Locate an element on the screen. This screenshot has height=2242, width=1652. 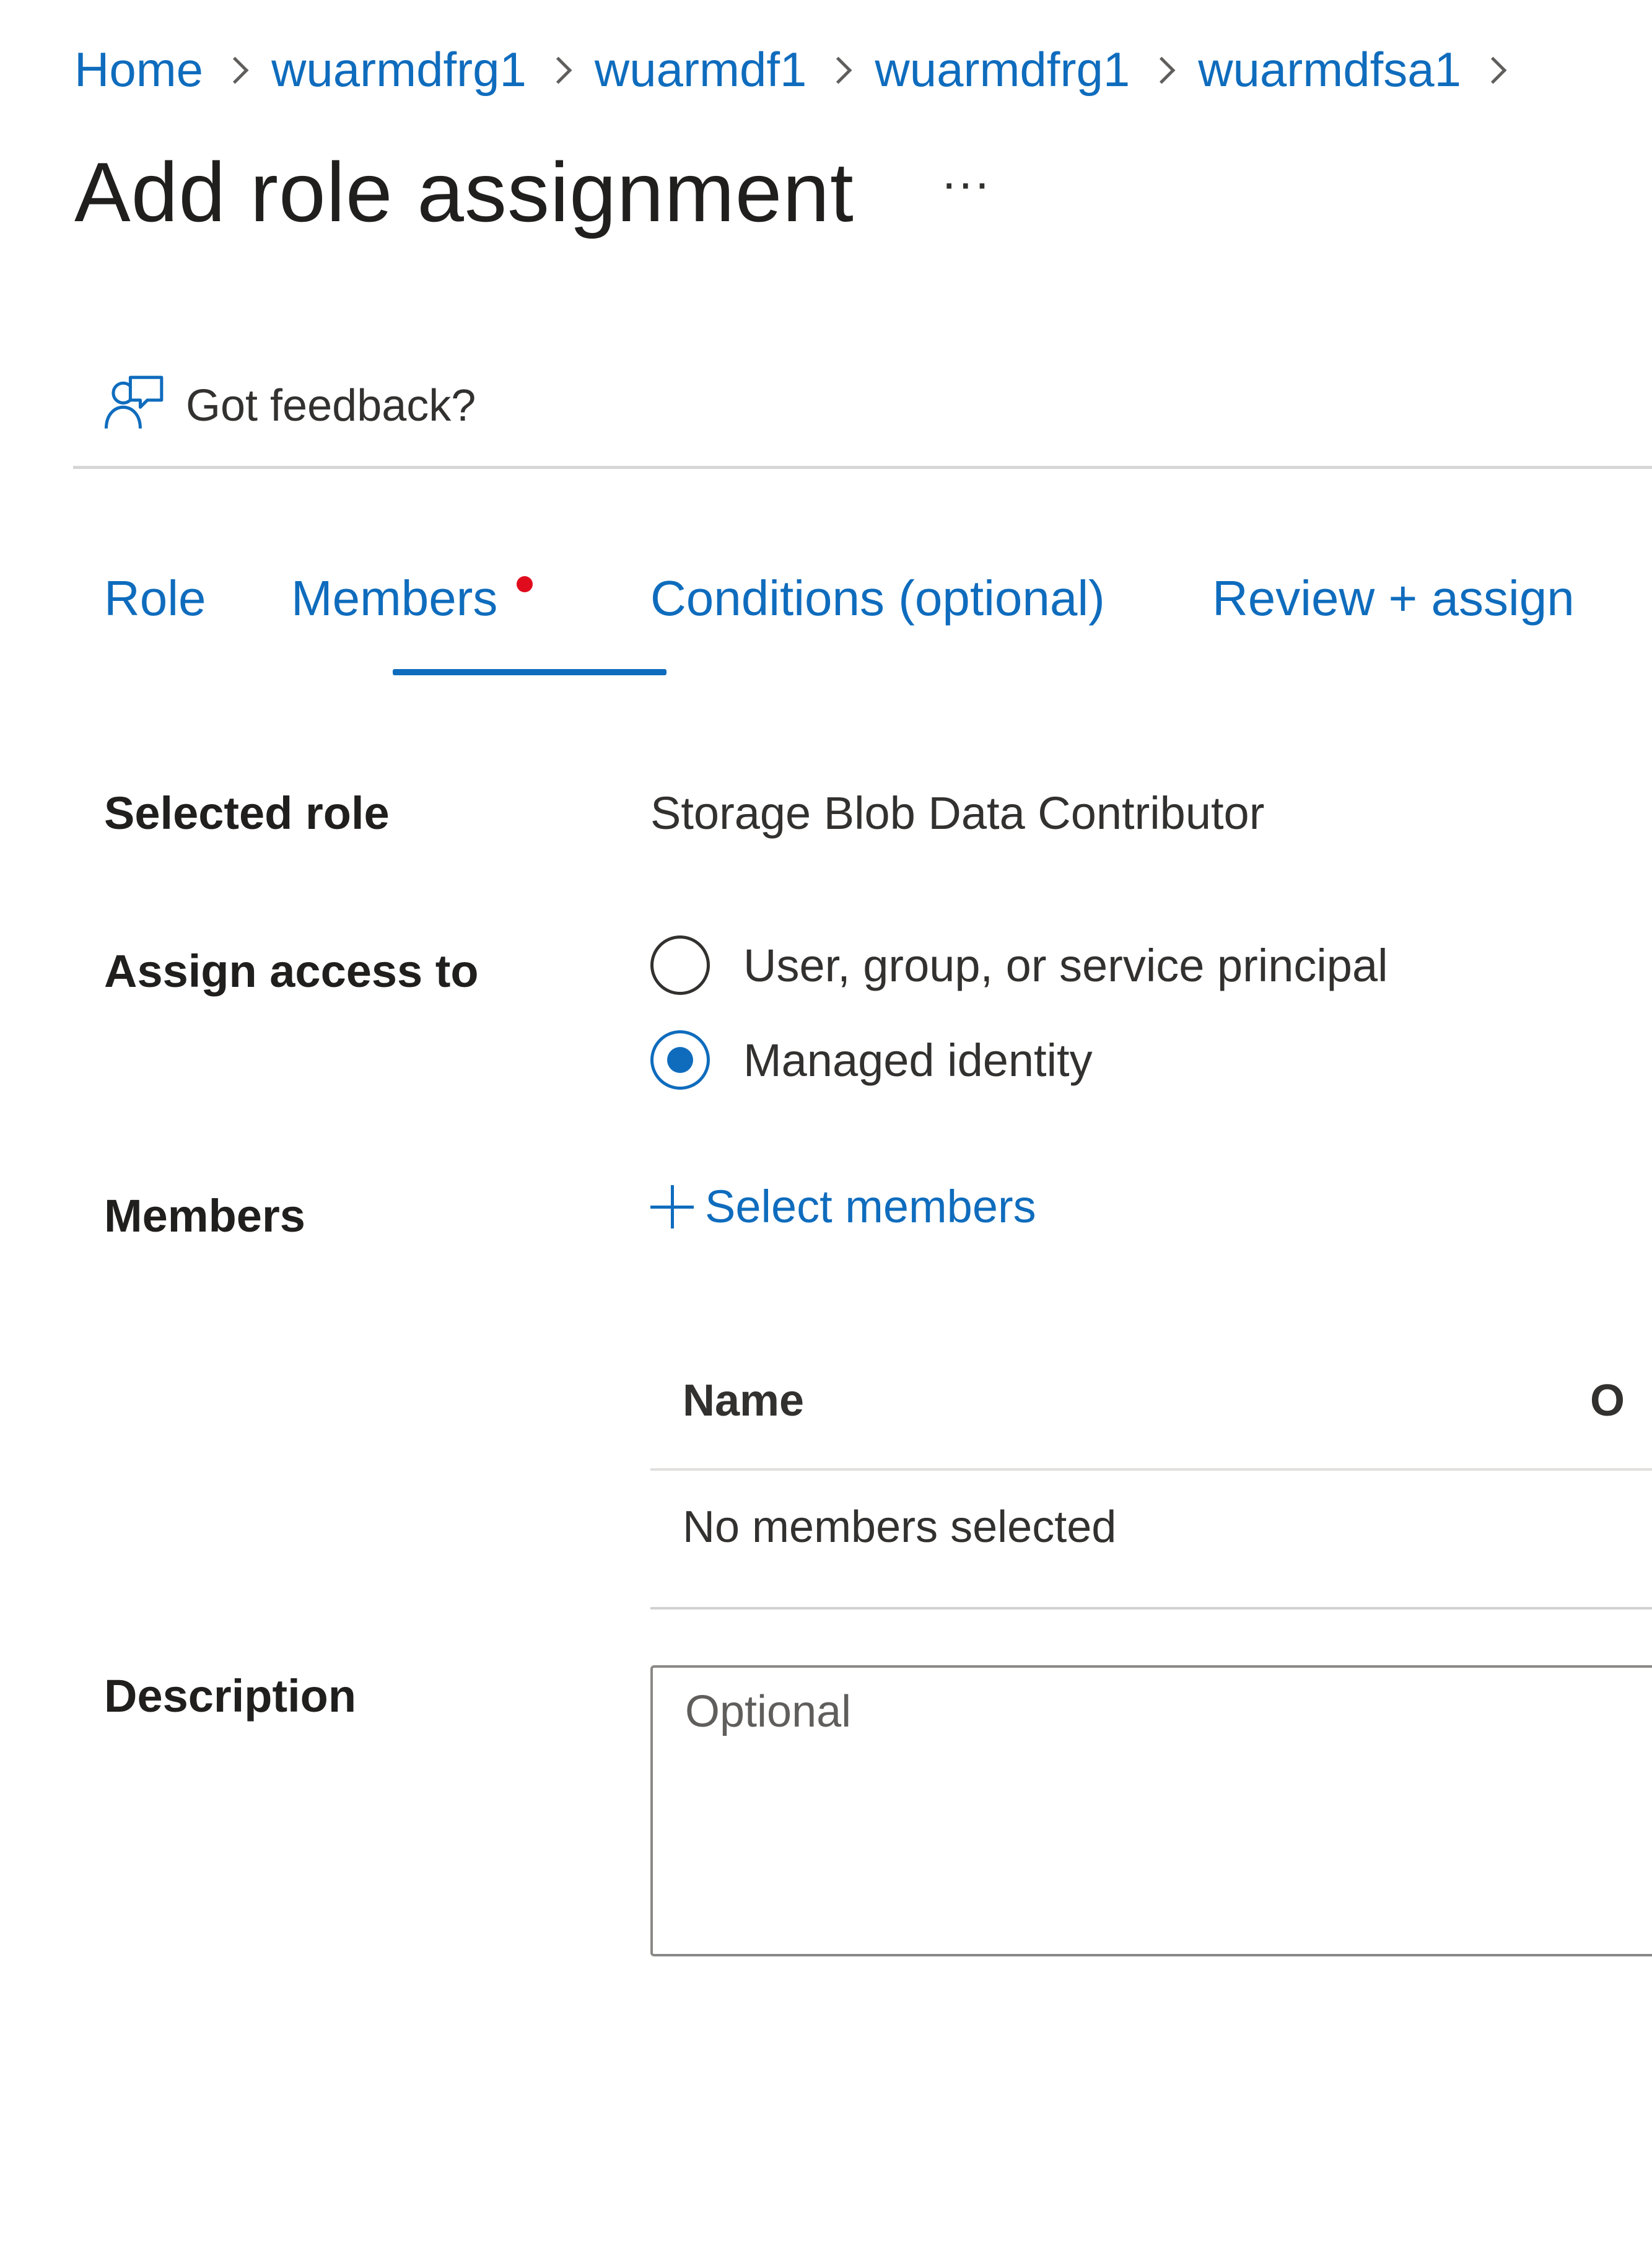
radio-user-group-sp: User, group, or service principal is located at coordinates (1019, 965).